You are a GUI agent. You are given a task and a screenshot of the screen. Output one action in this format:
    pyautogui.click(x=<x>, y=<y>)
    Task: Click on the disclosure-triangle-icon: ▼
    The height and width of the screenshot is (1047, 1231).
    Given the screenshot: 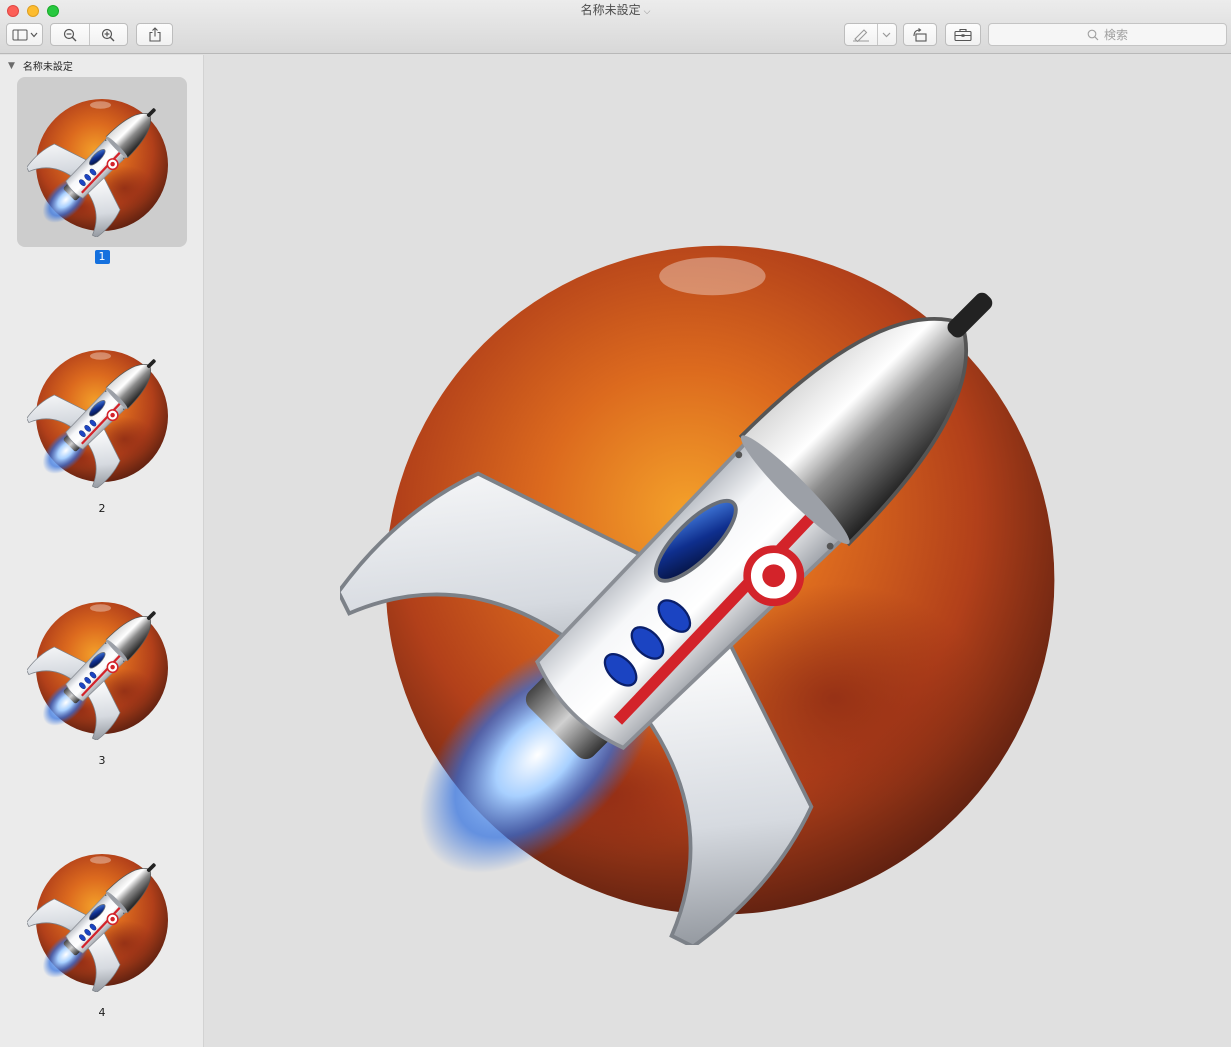 What is the action you would take?
    pyautogui.click(x=11, y=66)
    